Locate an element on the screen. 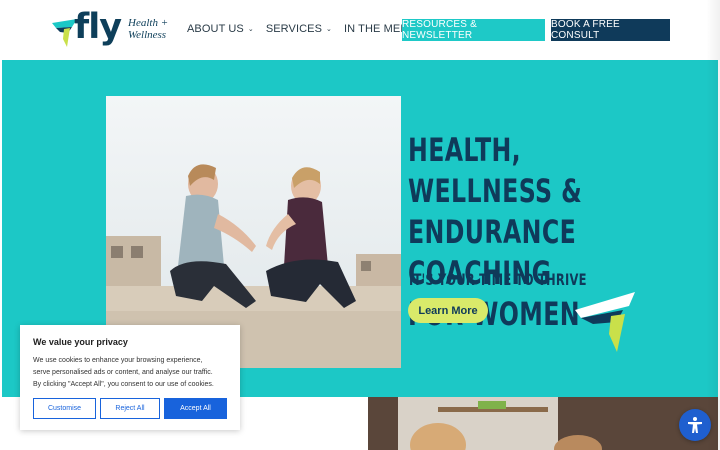 Image resolution: width=720 pixels, height=450 pixels. resources-newsletter-button: RESOURCES & NEWSLETTER is located at coordinates (473, 30).